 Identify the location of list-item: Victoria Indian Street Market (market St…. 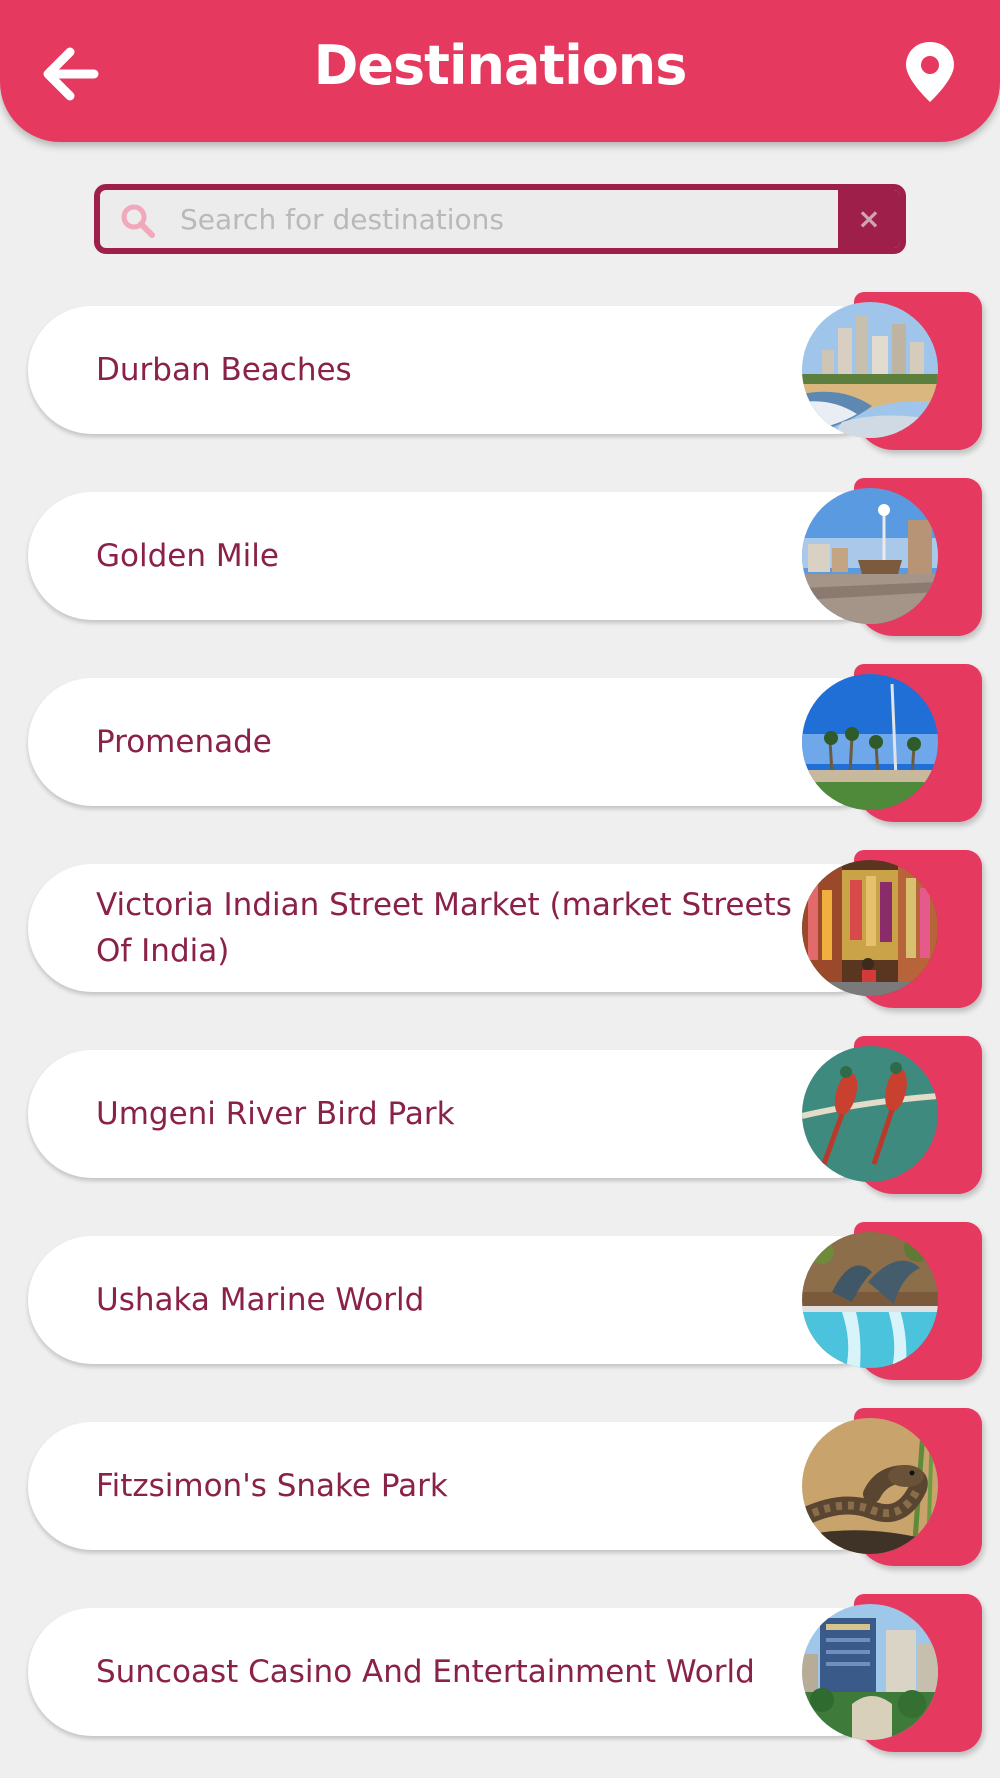
(505, 930).